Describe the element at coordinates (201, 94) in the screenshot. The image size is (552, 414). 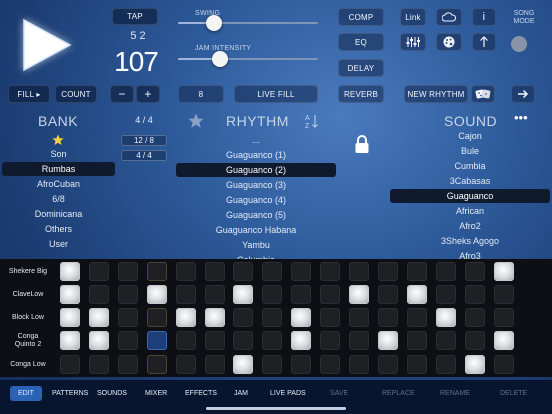
I see `bars-count-button: 8` at that location.